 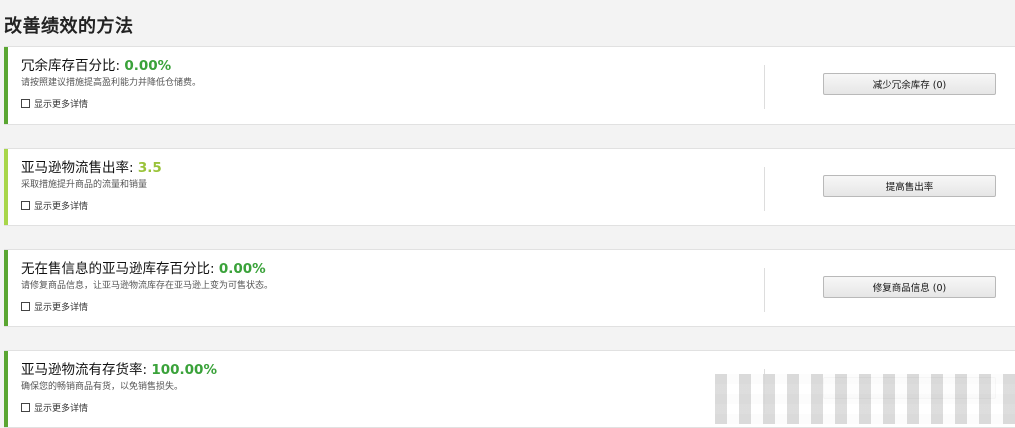 What do you see at coordinates (69, 26) in the screenshot?
I see `page-title: 改善绩效的方法` at bounding box center [69, 26].